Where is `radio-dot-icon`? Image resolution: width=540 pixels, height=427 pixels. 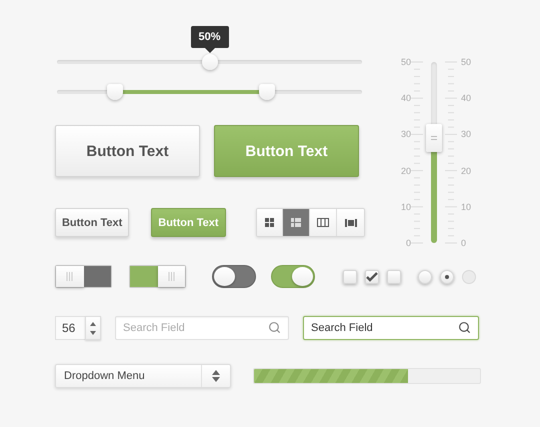
radio-dot-icon is located at coordinates (447, 276).